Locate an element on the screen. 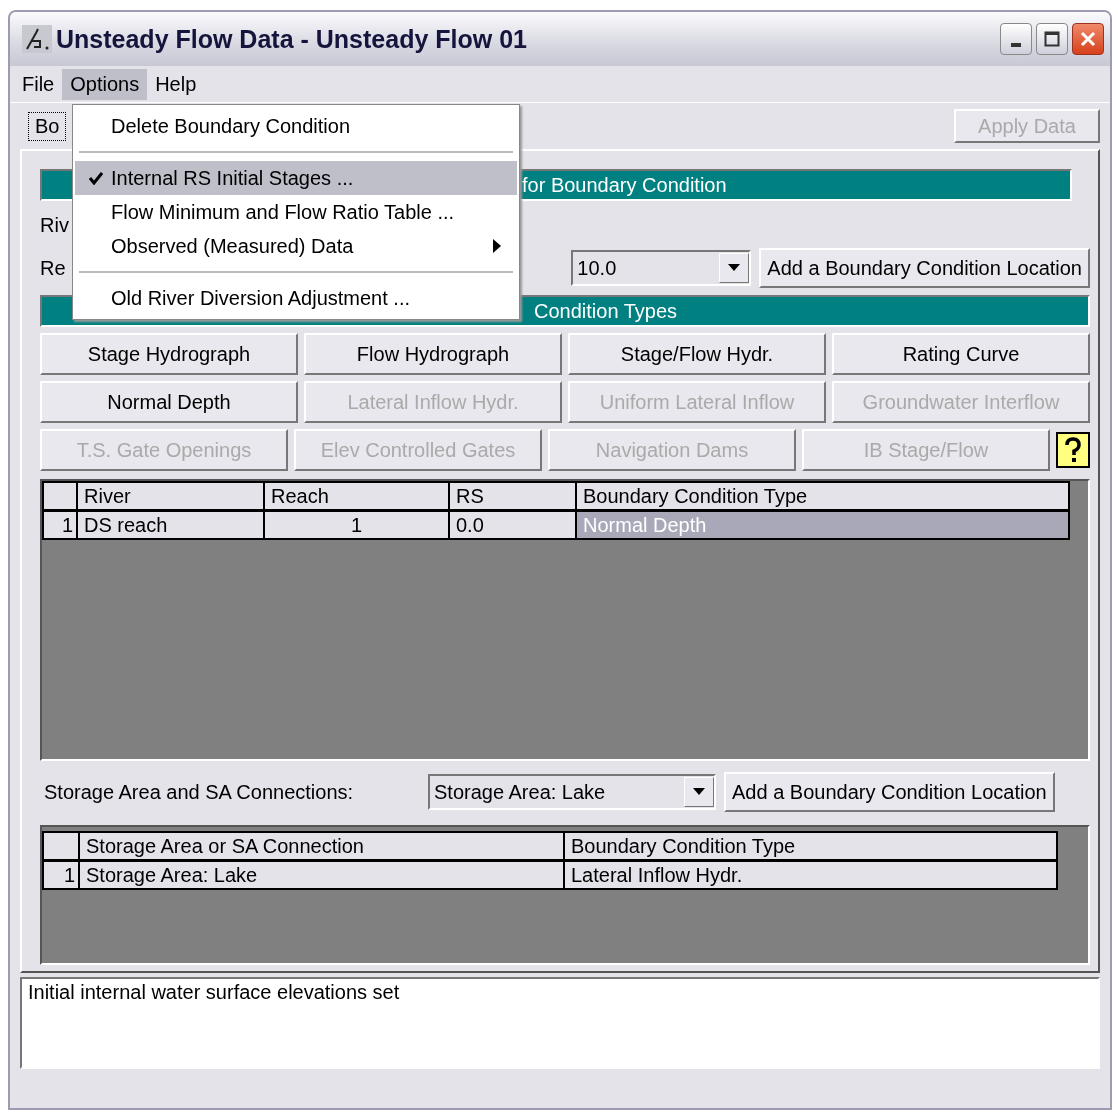 The image size is (1118, 1114). close-button is located at coordinates (1088, 39).